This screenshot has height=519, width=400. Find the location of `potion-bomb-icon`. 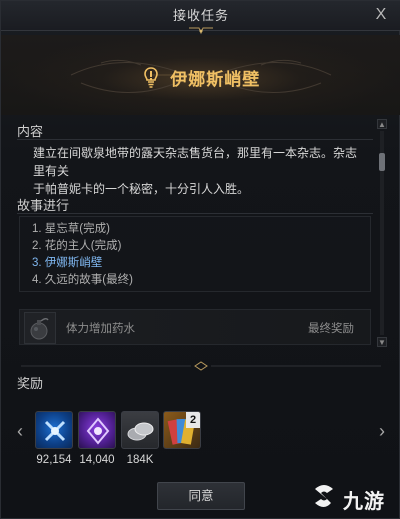

potion-bomb-icon is located at coordinates (39, 329).